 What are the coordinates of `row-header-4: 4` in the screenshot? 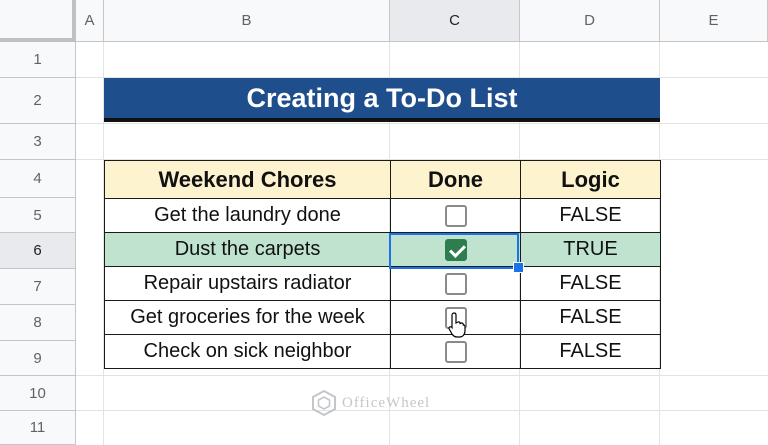 It's located at (38, 179).